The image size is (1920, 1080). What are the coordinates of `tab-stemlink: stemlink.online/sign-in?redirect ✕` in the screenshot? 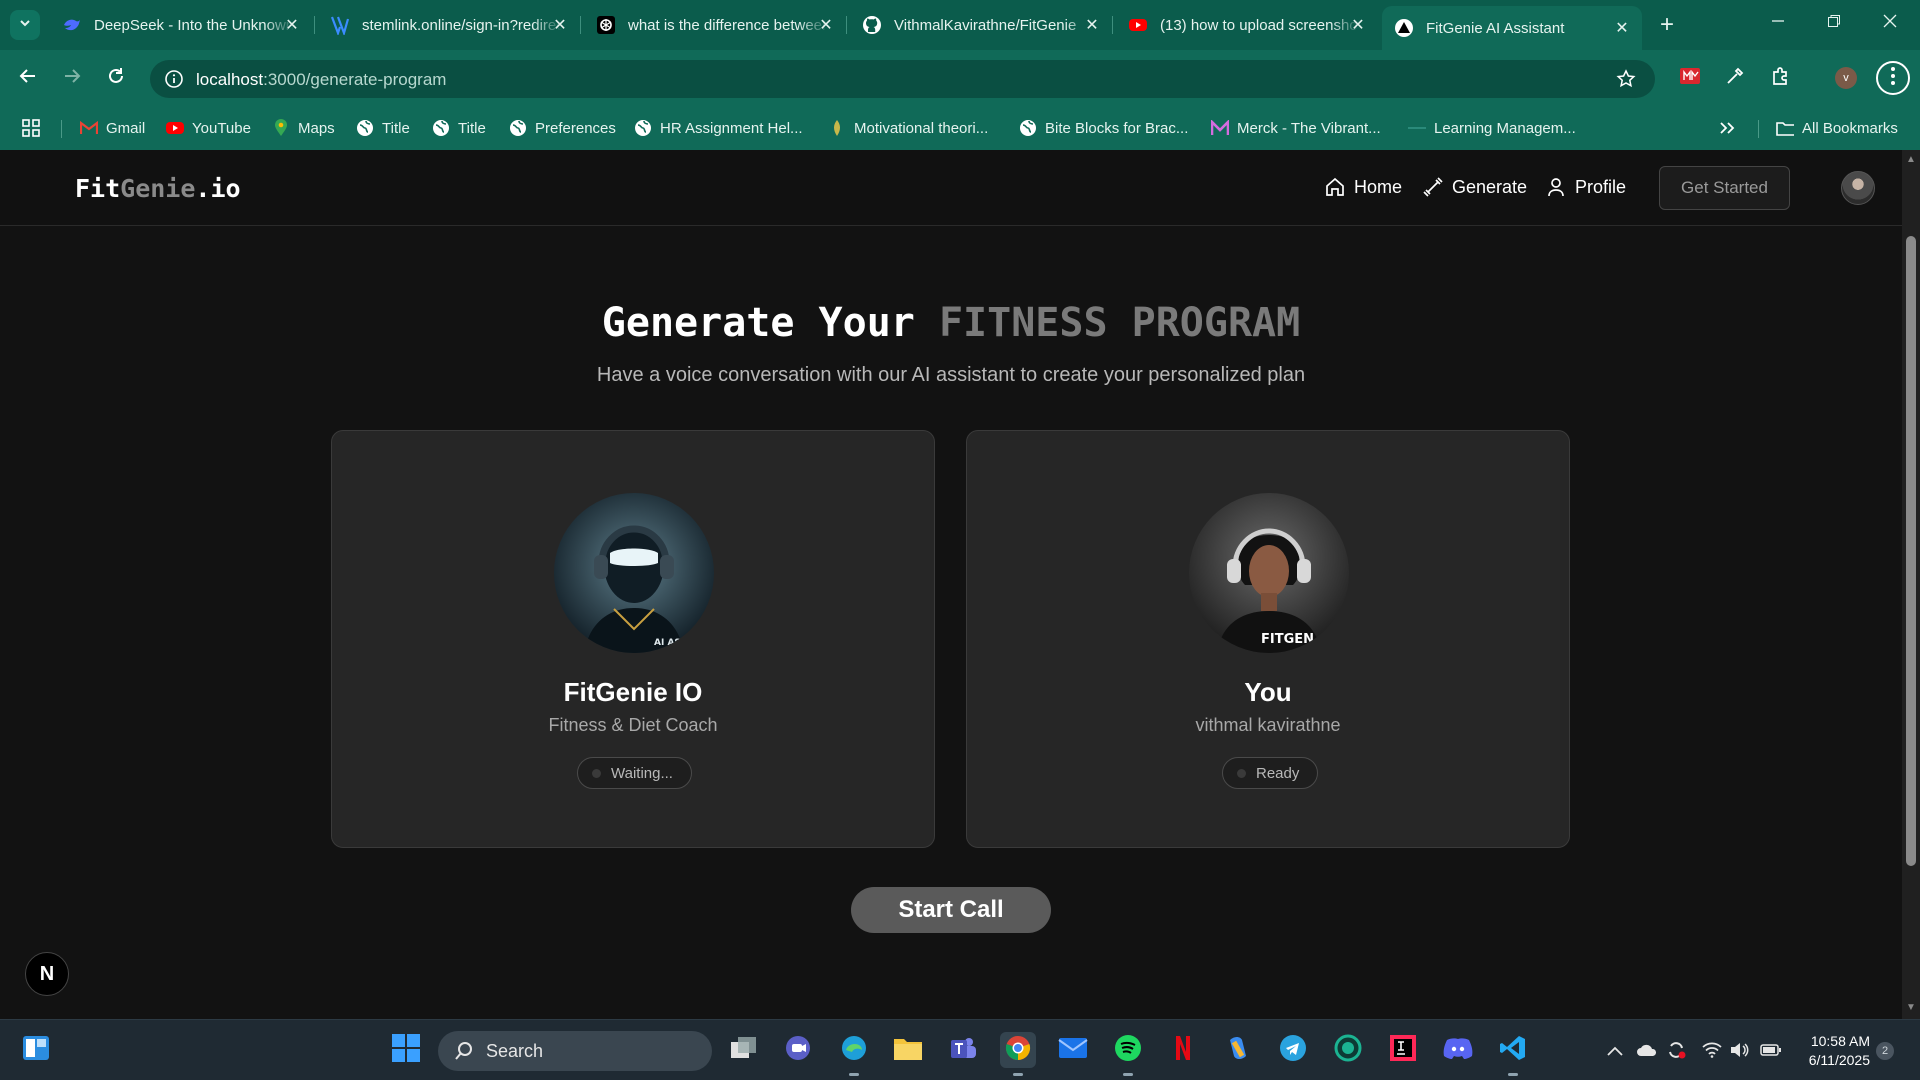 It's located at (449, 25).